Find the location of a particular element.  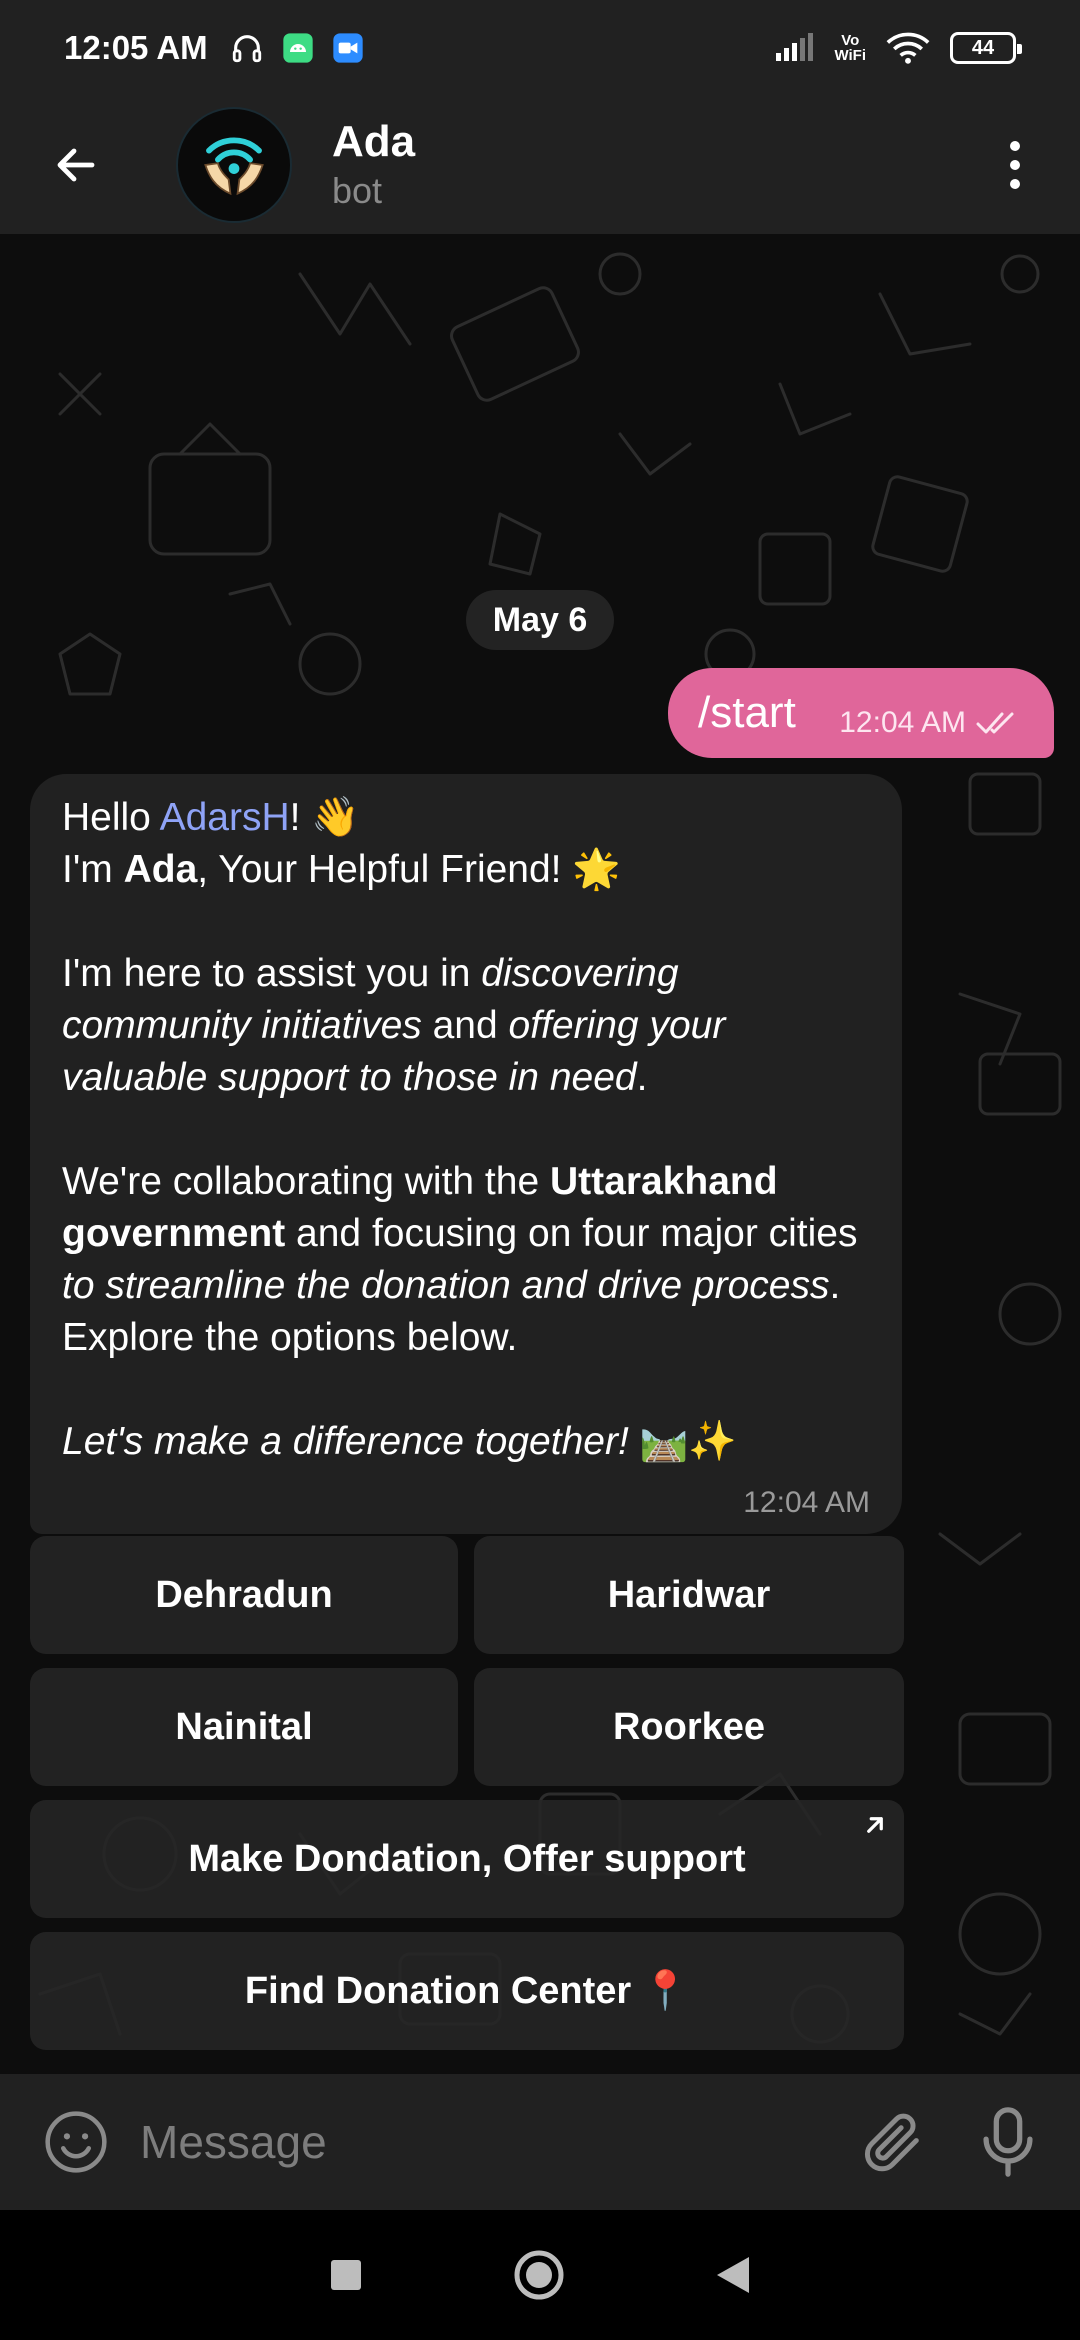

nainital-button: Nainital is located at coordinates (244, 1727).